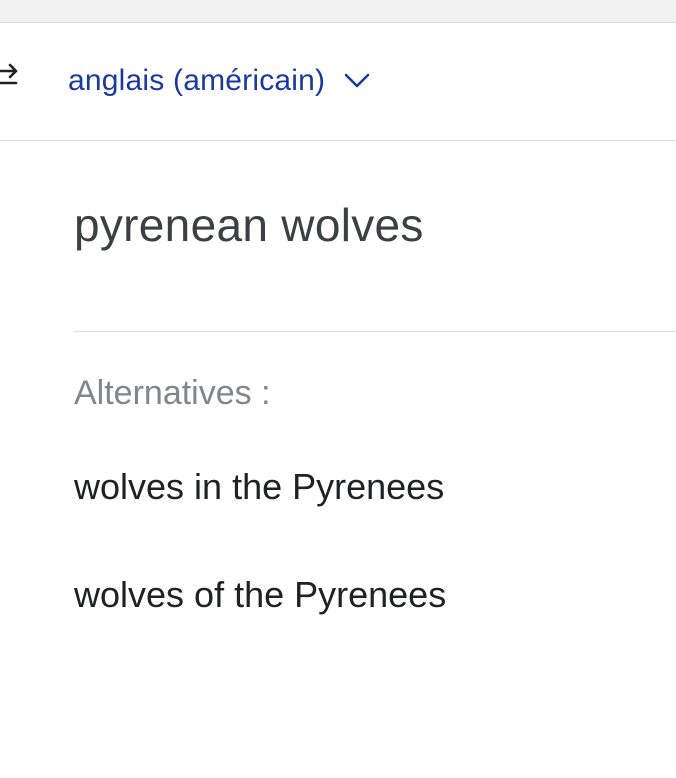 The image size is (676, 778). I want to click on alternative-item: wolves of the Pyrenees, so click(260, 595).